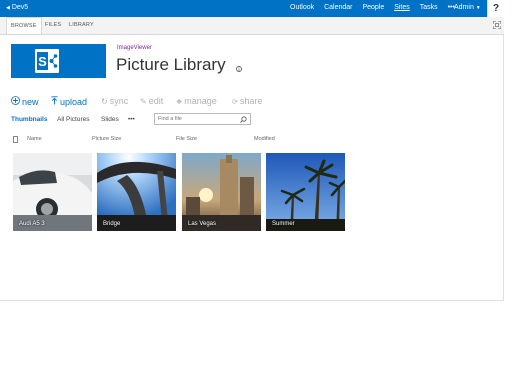 This screenshot has height=384, width=512. I want to click on picture-name: Summer, so click(283, 224).